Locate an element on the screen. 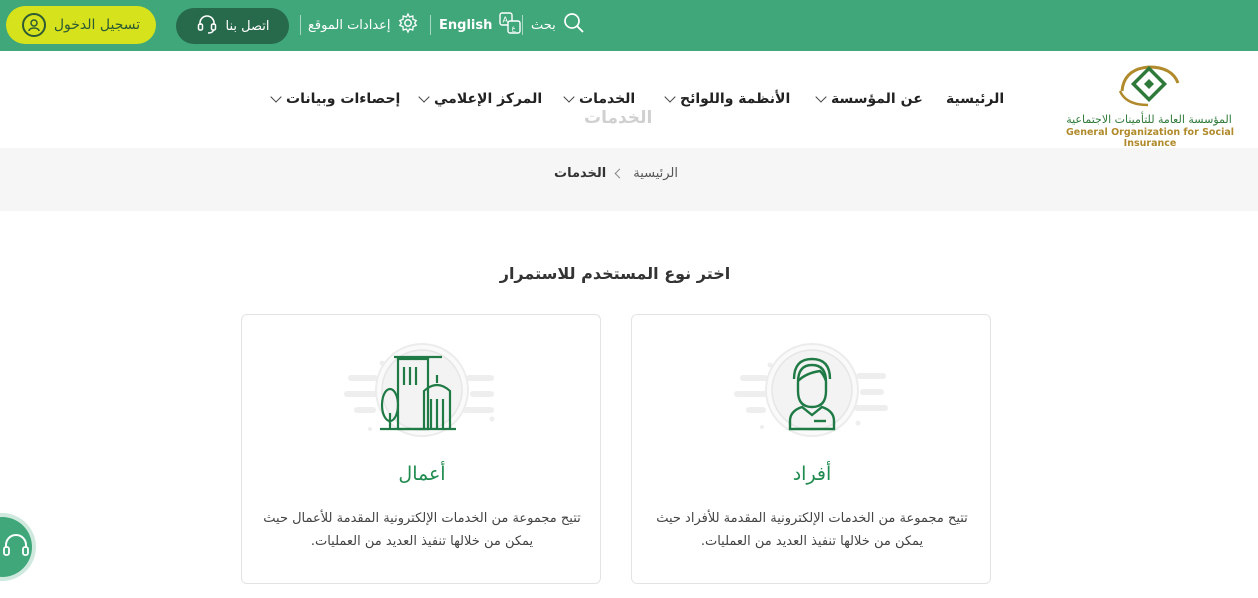 The image size is (1258, 598). nav-item-services: الخدمات is located at coordinates (599, 99).